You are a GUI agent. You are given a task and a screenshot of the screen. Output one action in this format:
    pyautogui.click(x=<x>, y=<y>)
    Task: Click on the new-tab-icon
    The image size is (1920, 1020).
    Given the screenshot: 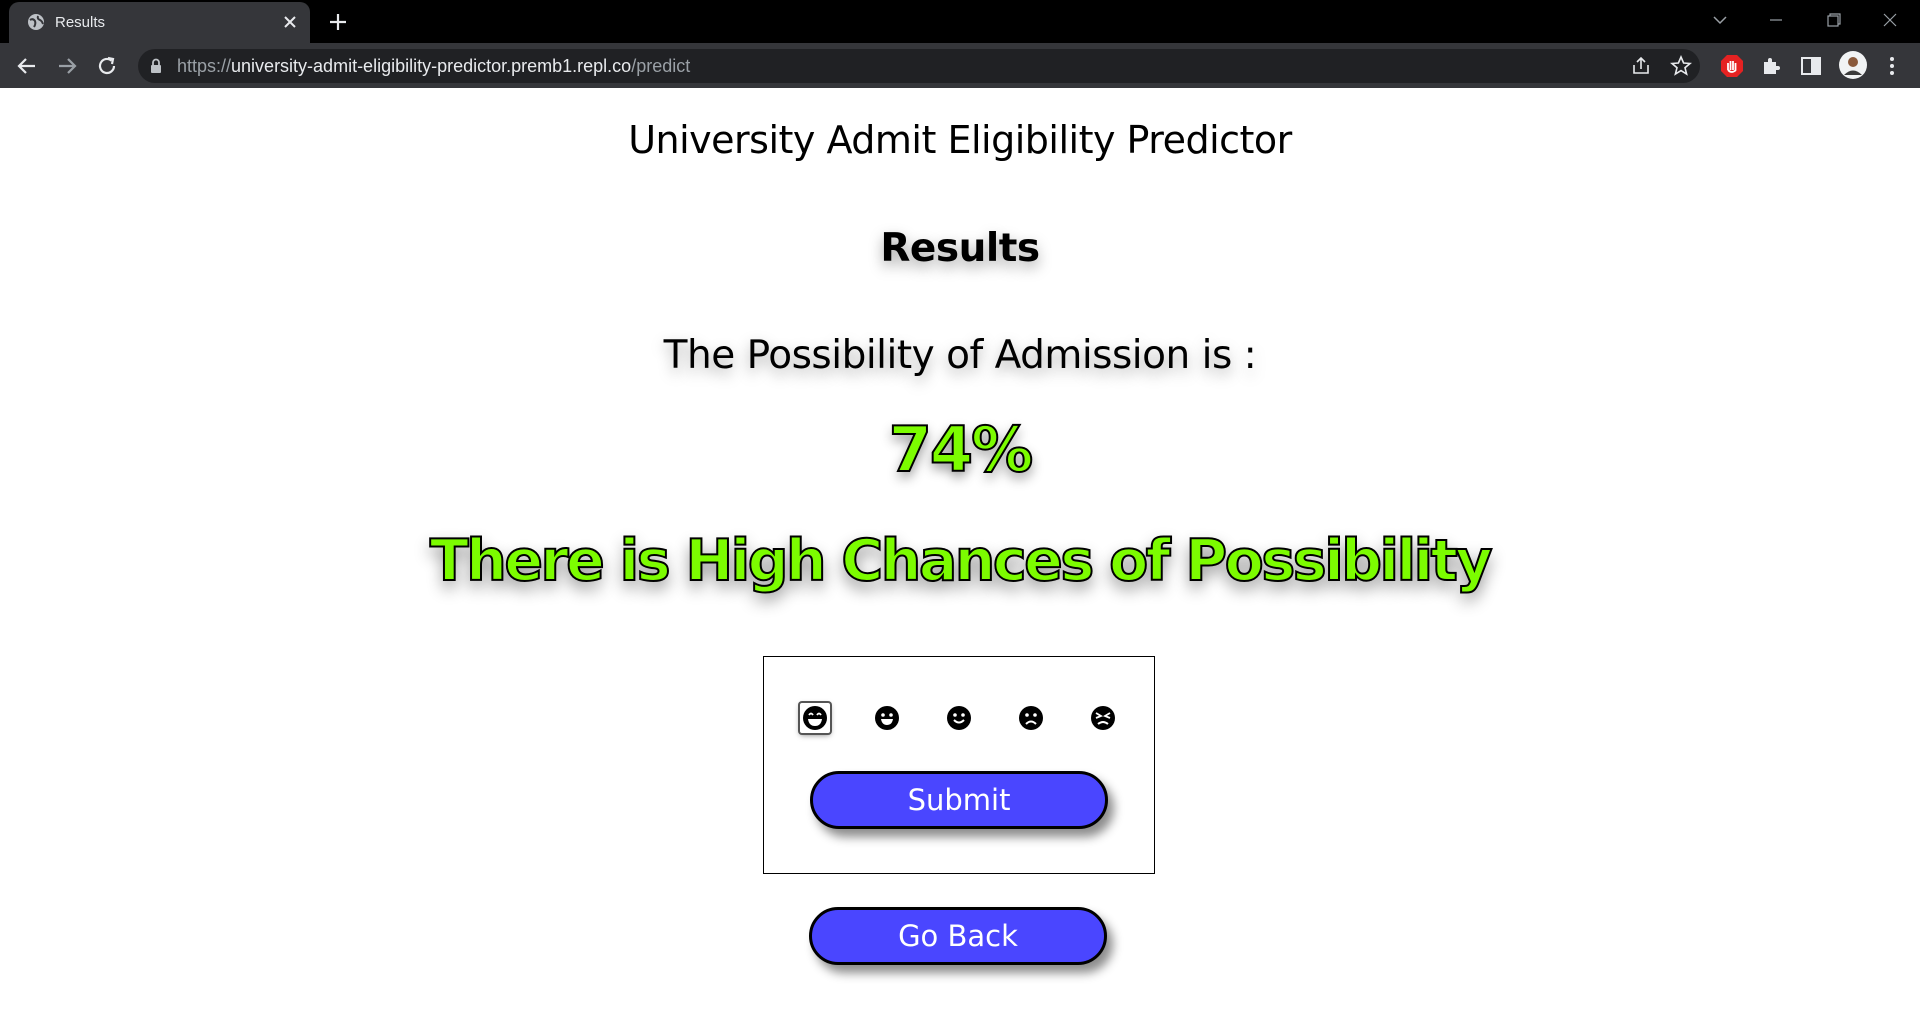 What is the action you would take?
    pyautogui.click(x=338, y=22)
    